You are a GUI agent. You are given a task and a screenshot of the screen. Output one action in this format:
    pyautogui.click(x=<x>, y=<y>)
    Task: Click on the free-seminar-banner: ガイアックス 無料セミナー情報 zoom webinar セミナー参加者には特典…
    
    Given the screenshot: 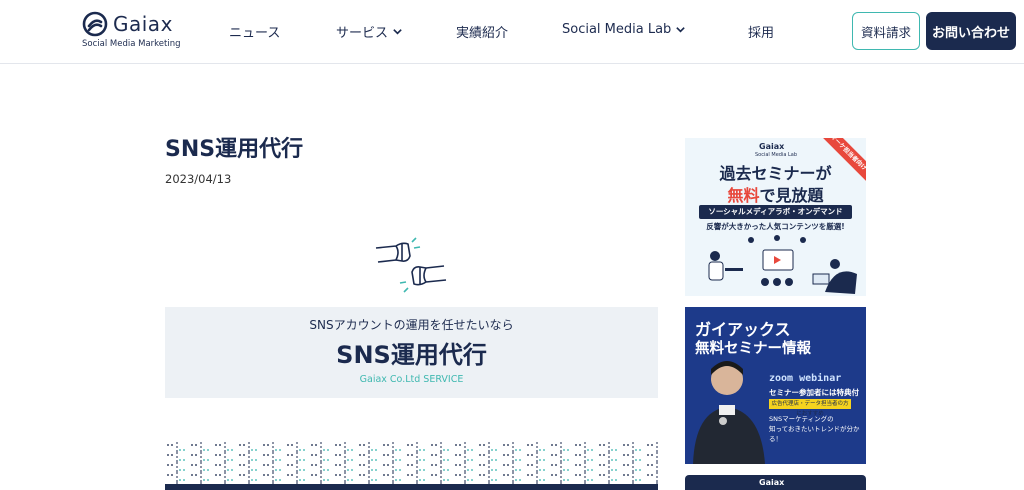 What is the action you would take?
    pyautogui.click(x=775, y=385)
    